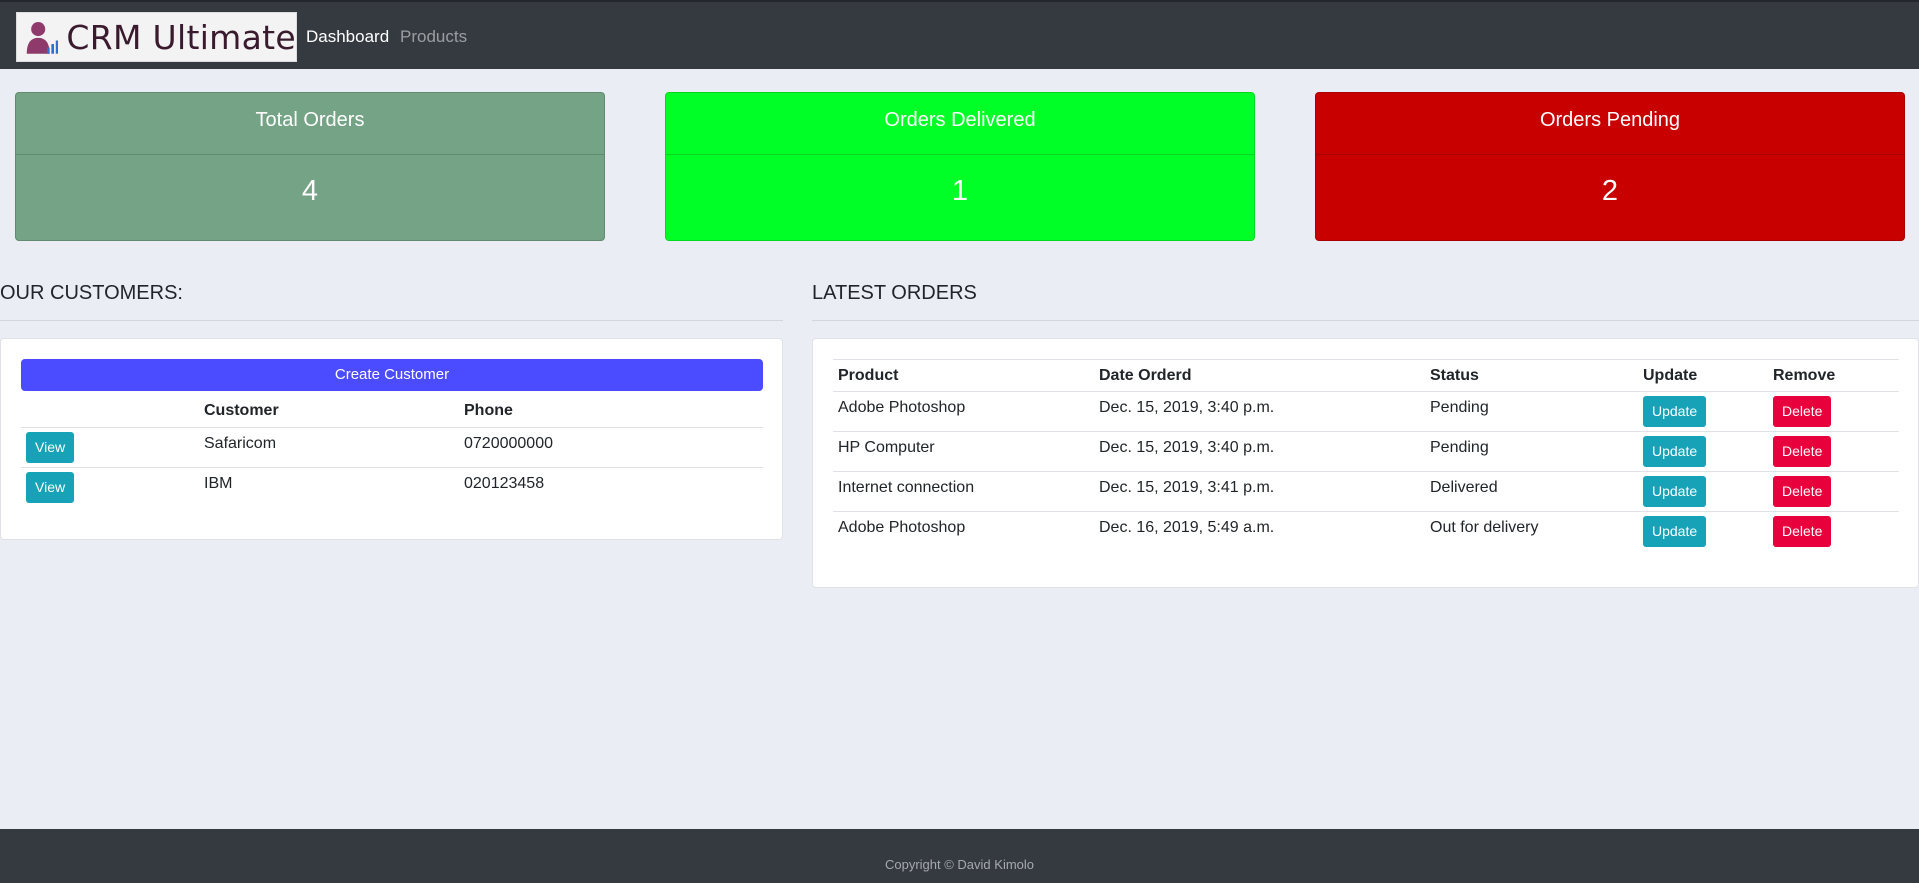 This screenshot has width=1919, height=883. I want to click on stat-title: Total Orders, so click(310, 124).